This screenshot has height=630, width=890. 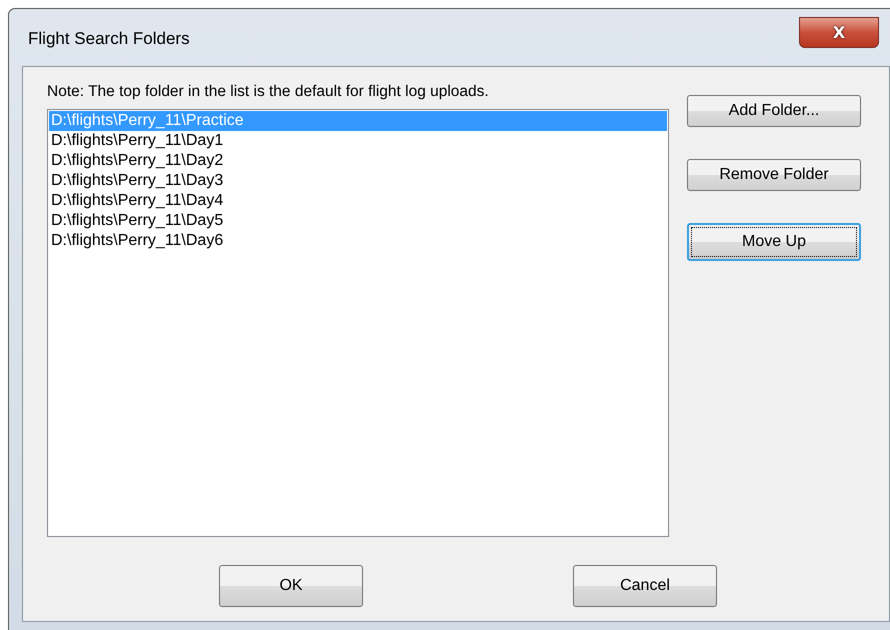 I want to click on folder-item: D:\flights\Perry_11\Day1, so click(x=358, y=141).